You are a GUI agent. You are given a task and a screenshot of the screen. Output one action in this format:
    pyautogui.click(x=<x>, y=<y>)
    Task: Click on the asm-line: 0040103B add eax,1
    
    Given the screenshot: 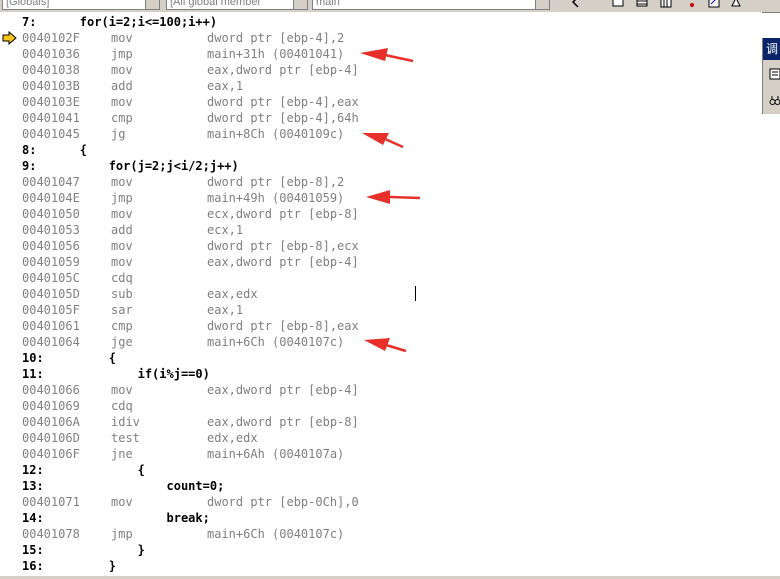 What is the action you would take?
    pyautogui.click(x=376, y=86)
    